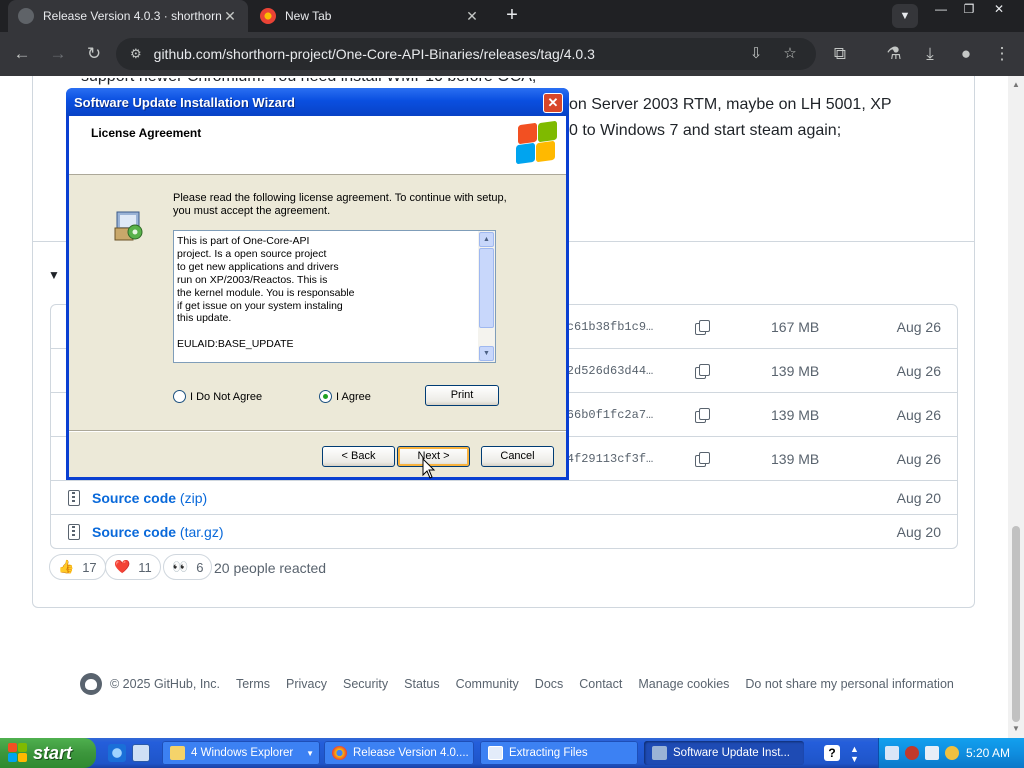  Describe the element at coordinates (504, 498) in the screenshot. I see `source-code-row: Source code (zip) Aug 20` at that location.